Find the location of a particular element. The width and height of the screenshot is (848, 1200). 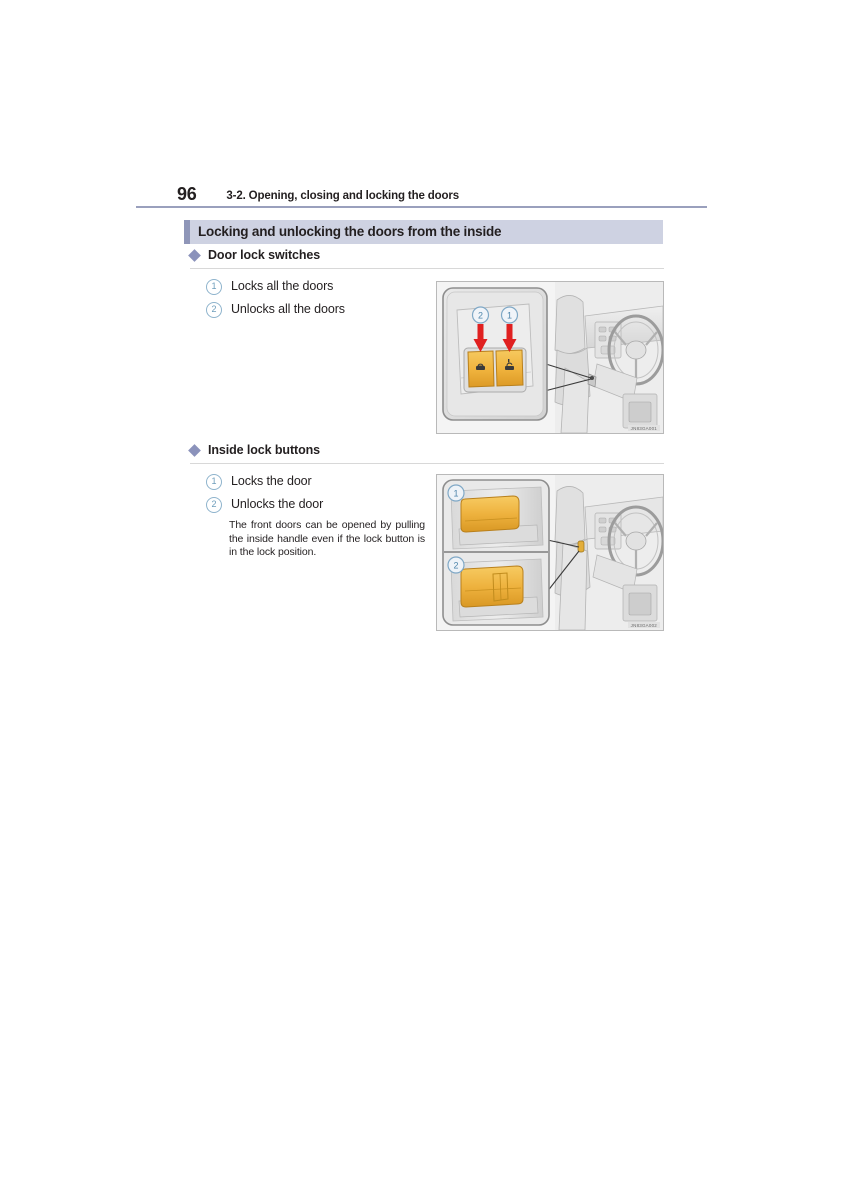

door-lock-switch-diagram: 2 1 is located at coordinates (550, 357).